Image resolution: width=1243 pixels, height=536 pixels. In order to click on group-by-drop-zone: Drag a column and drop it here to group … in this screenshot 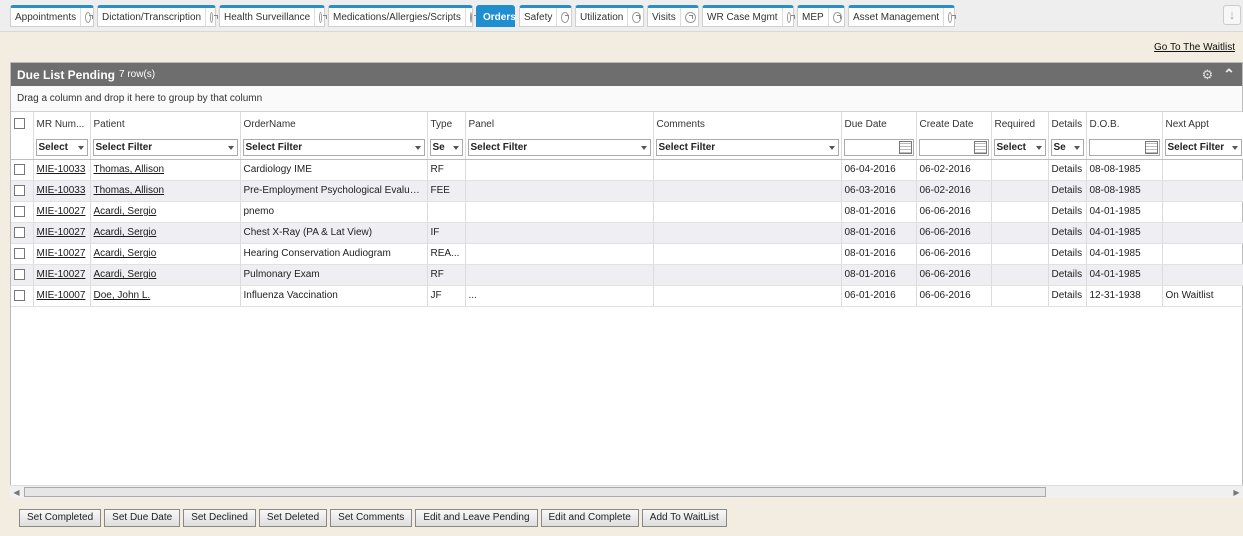, I will do `click(626, 99)`.